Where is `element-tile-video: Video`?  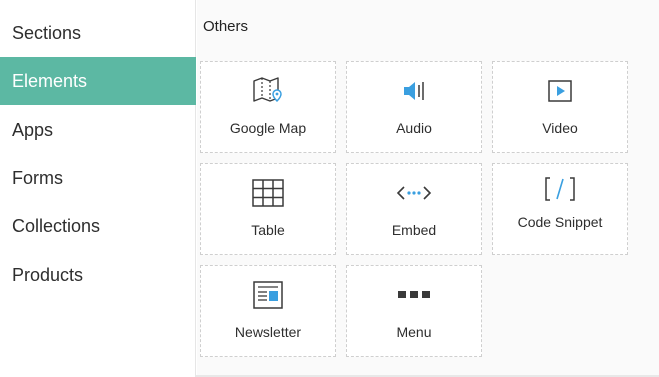 element-tile-video: Video is located at coordinates (560, 107).